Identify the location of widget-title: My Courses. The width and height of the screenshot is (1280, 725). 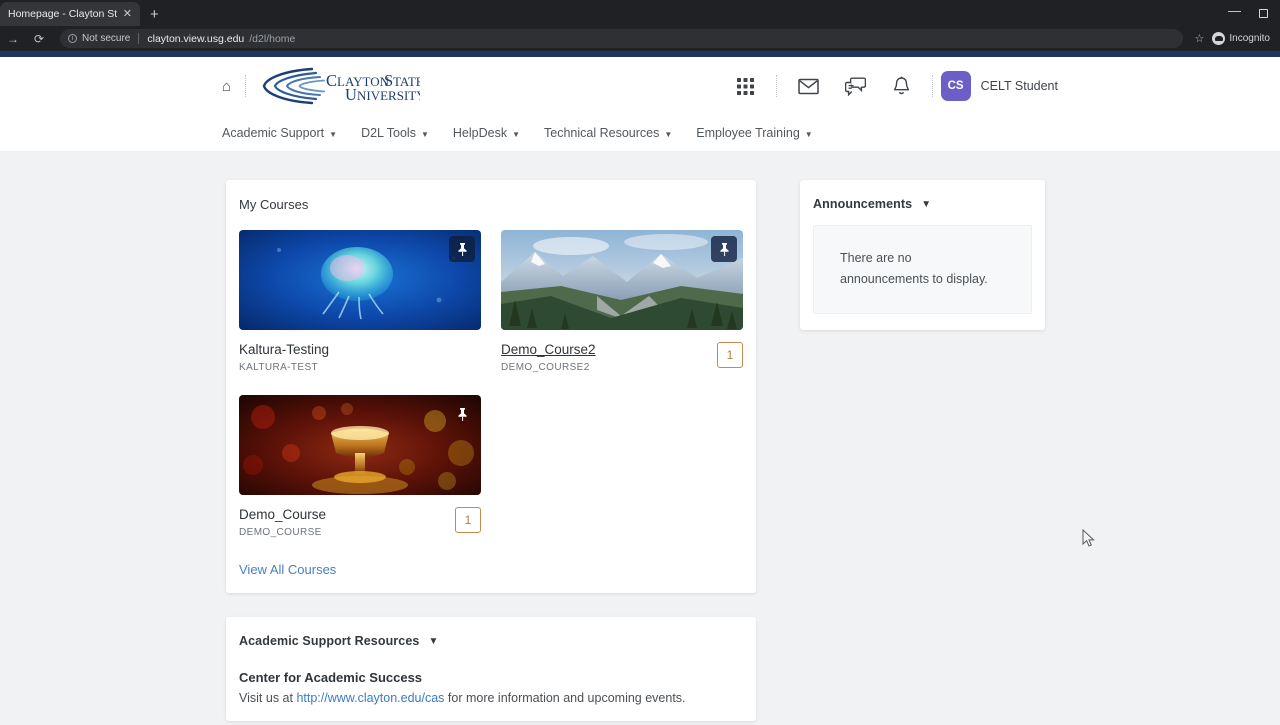
(274, 204).